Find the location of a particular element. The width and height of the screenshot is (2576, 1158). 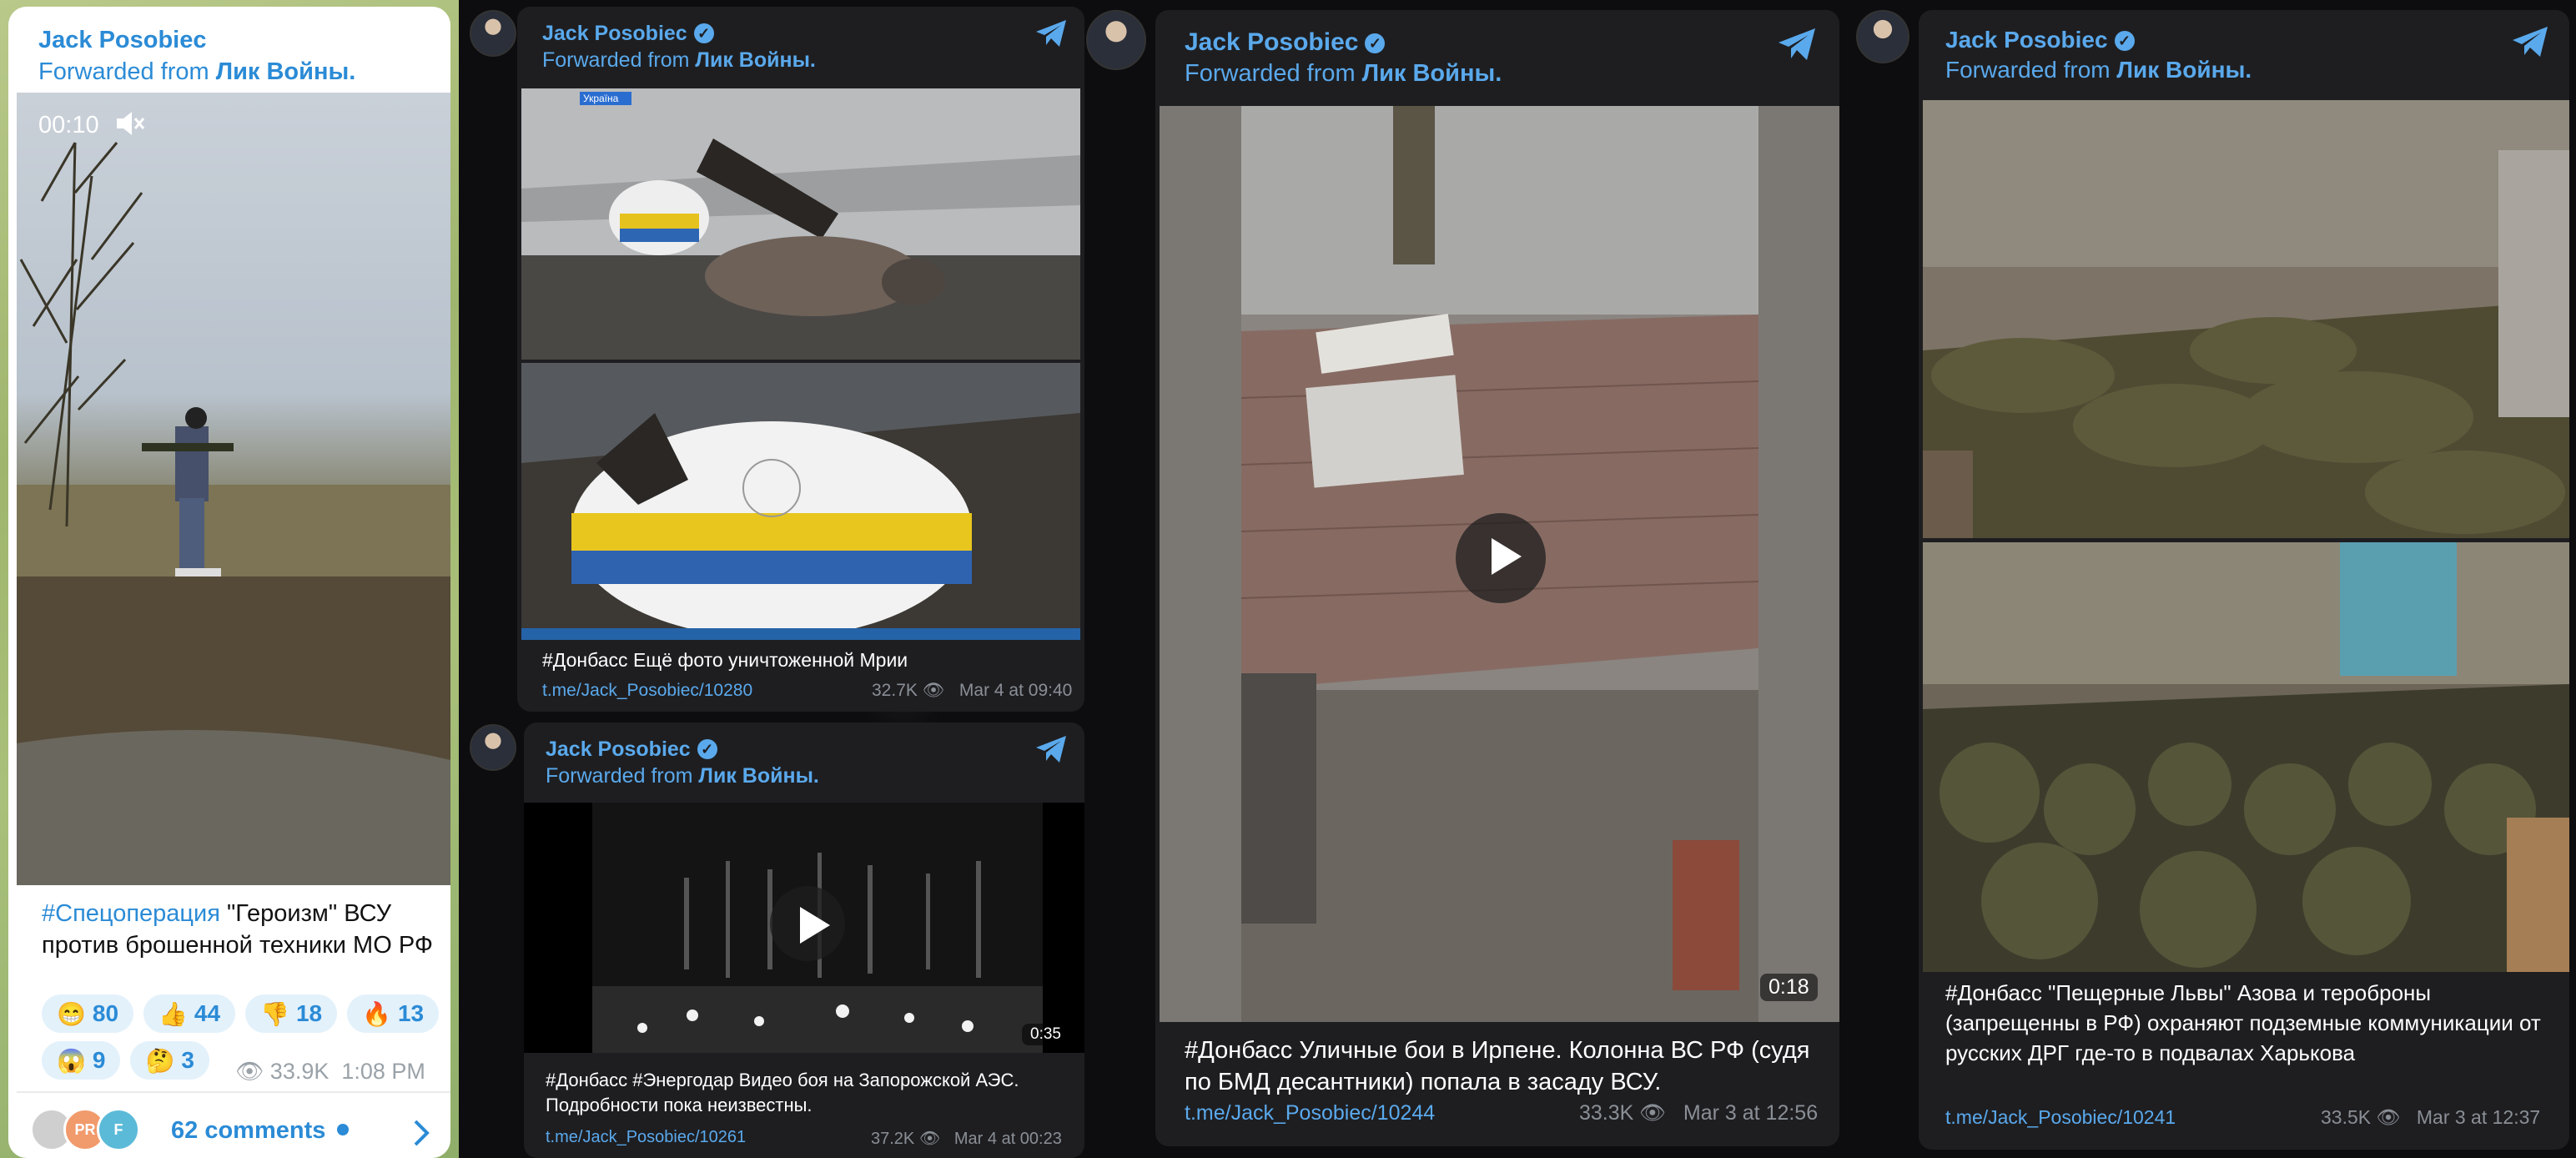

reaction-emoji: 👍 is located at coordinates (173, 1013).